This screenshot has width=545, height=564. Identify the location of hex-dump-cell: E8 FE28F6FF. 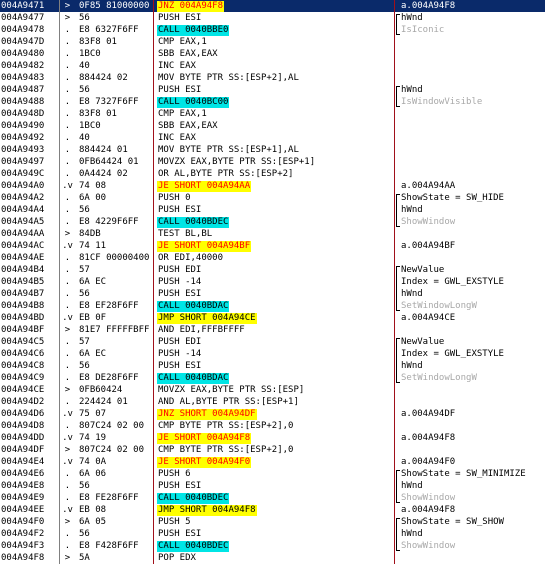
(109, 498).